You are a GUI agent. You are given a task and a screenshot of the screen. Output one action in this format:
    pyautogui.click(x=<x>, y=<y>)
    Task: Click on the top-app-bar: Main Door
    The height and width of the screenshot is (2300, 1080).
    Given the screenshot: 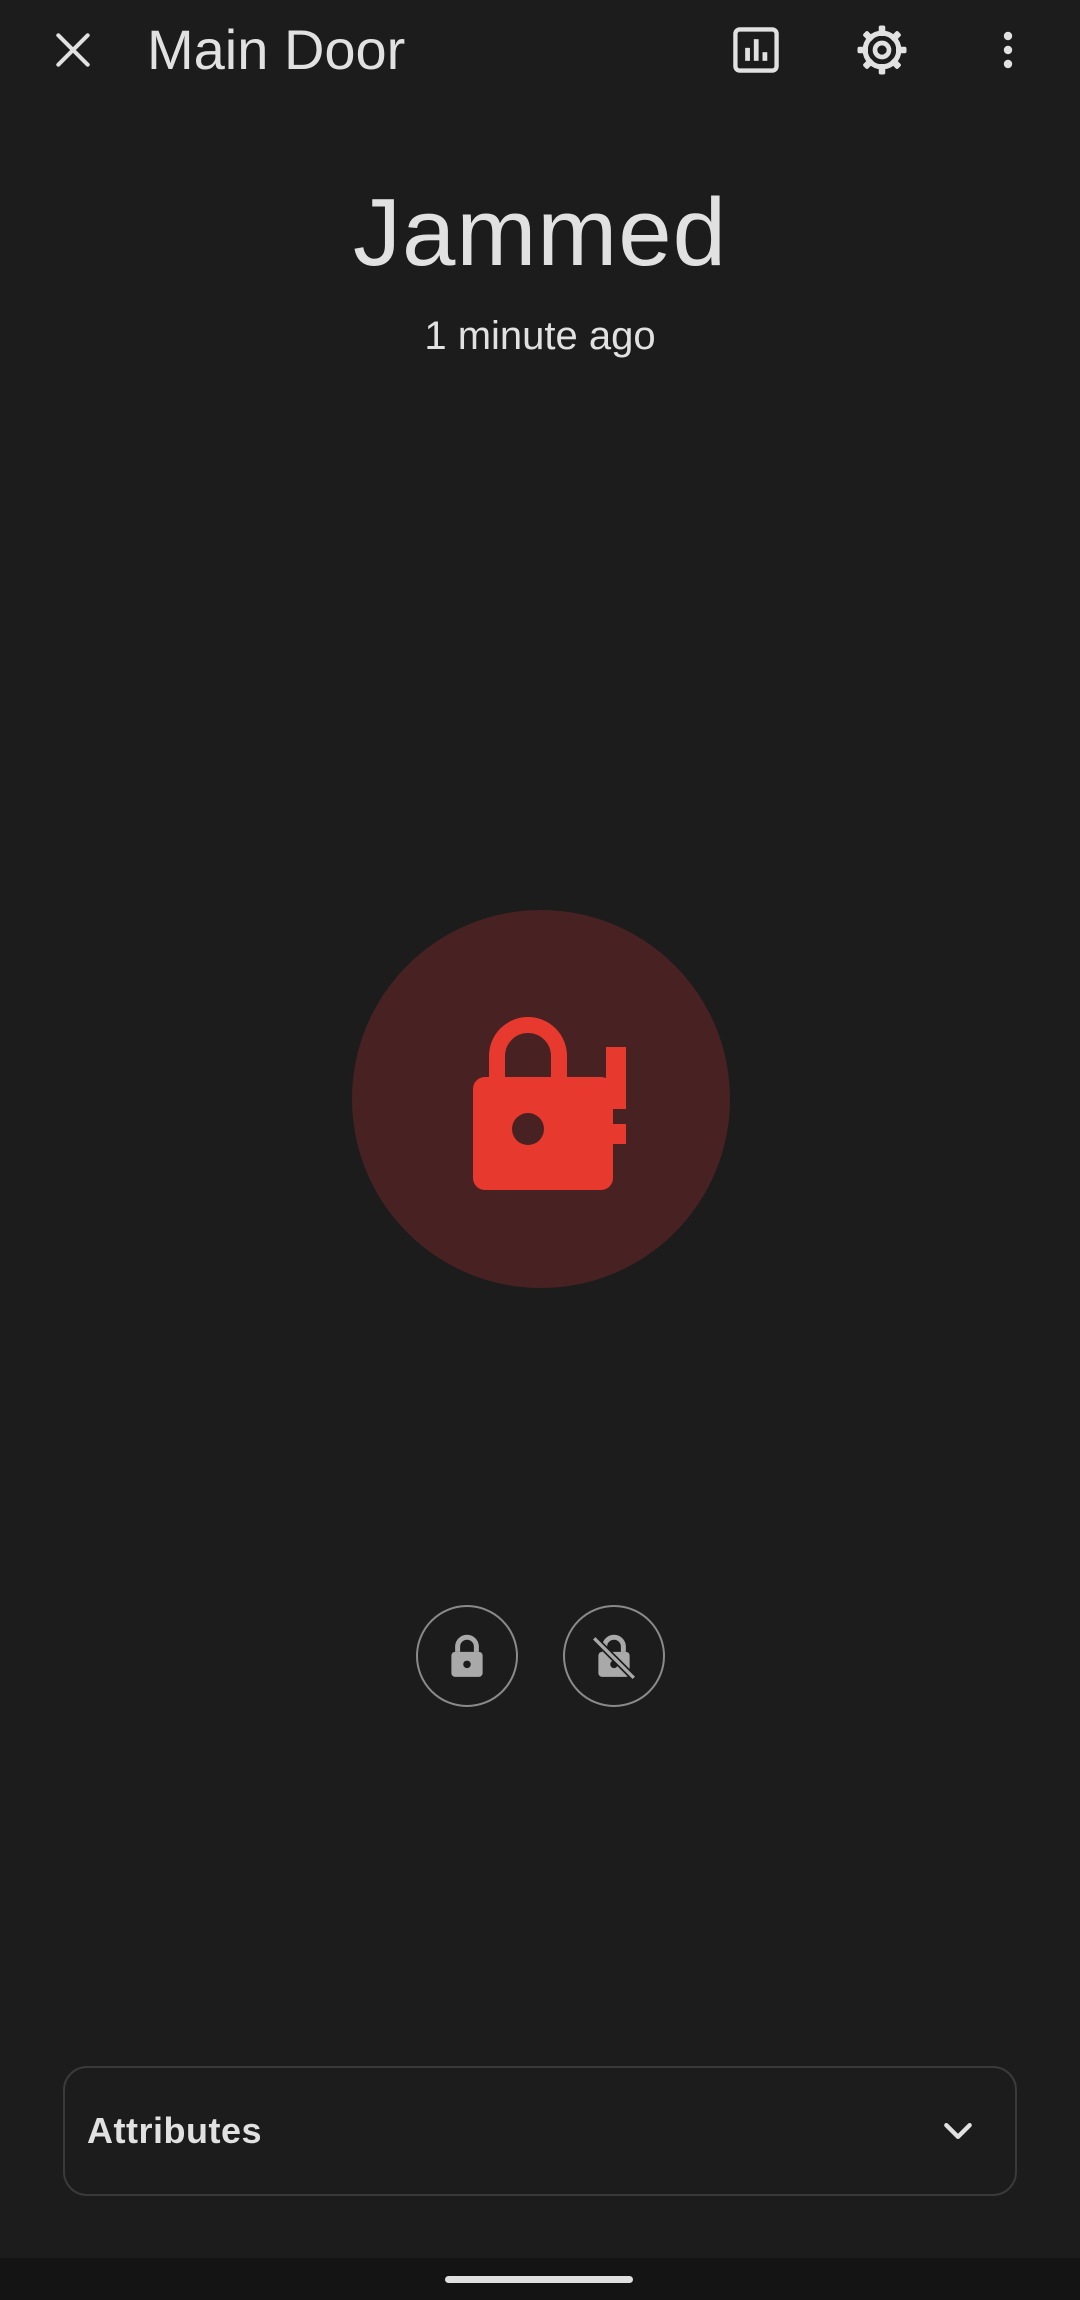 What is the action you would take?
    pyautogui.click(x=540, y=50)
    